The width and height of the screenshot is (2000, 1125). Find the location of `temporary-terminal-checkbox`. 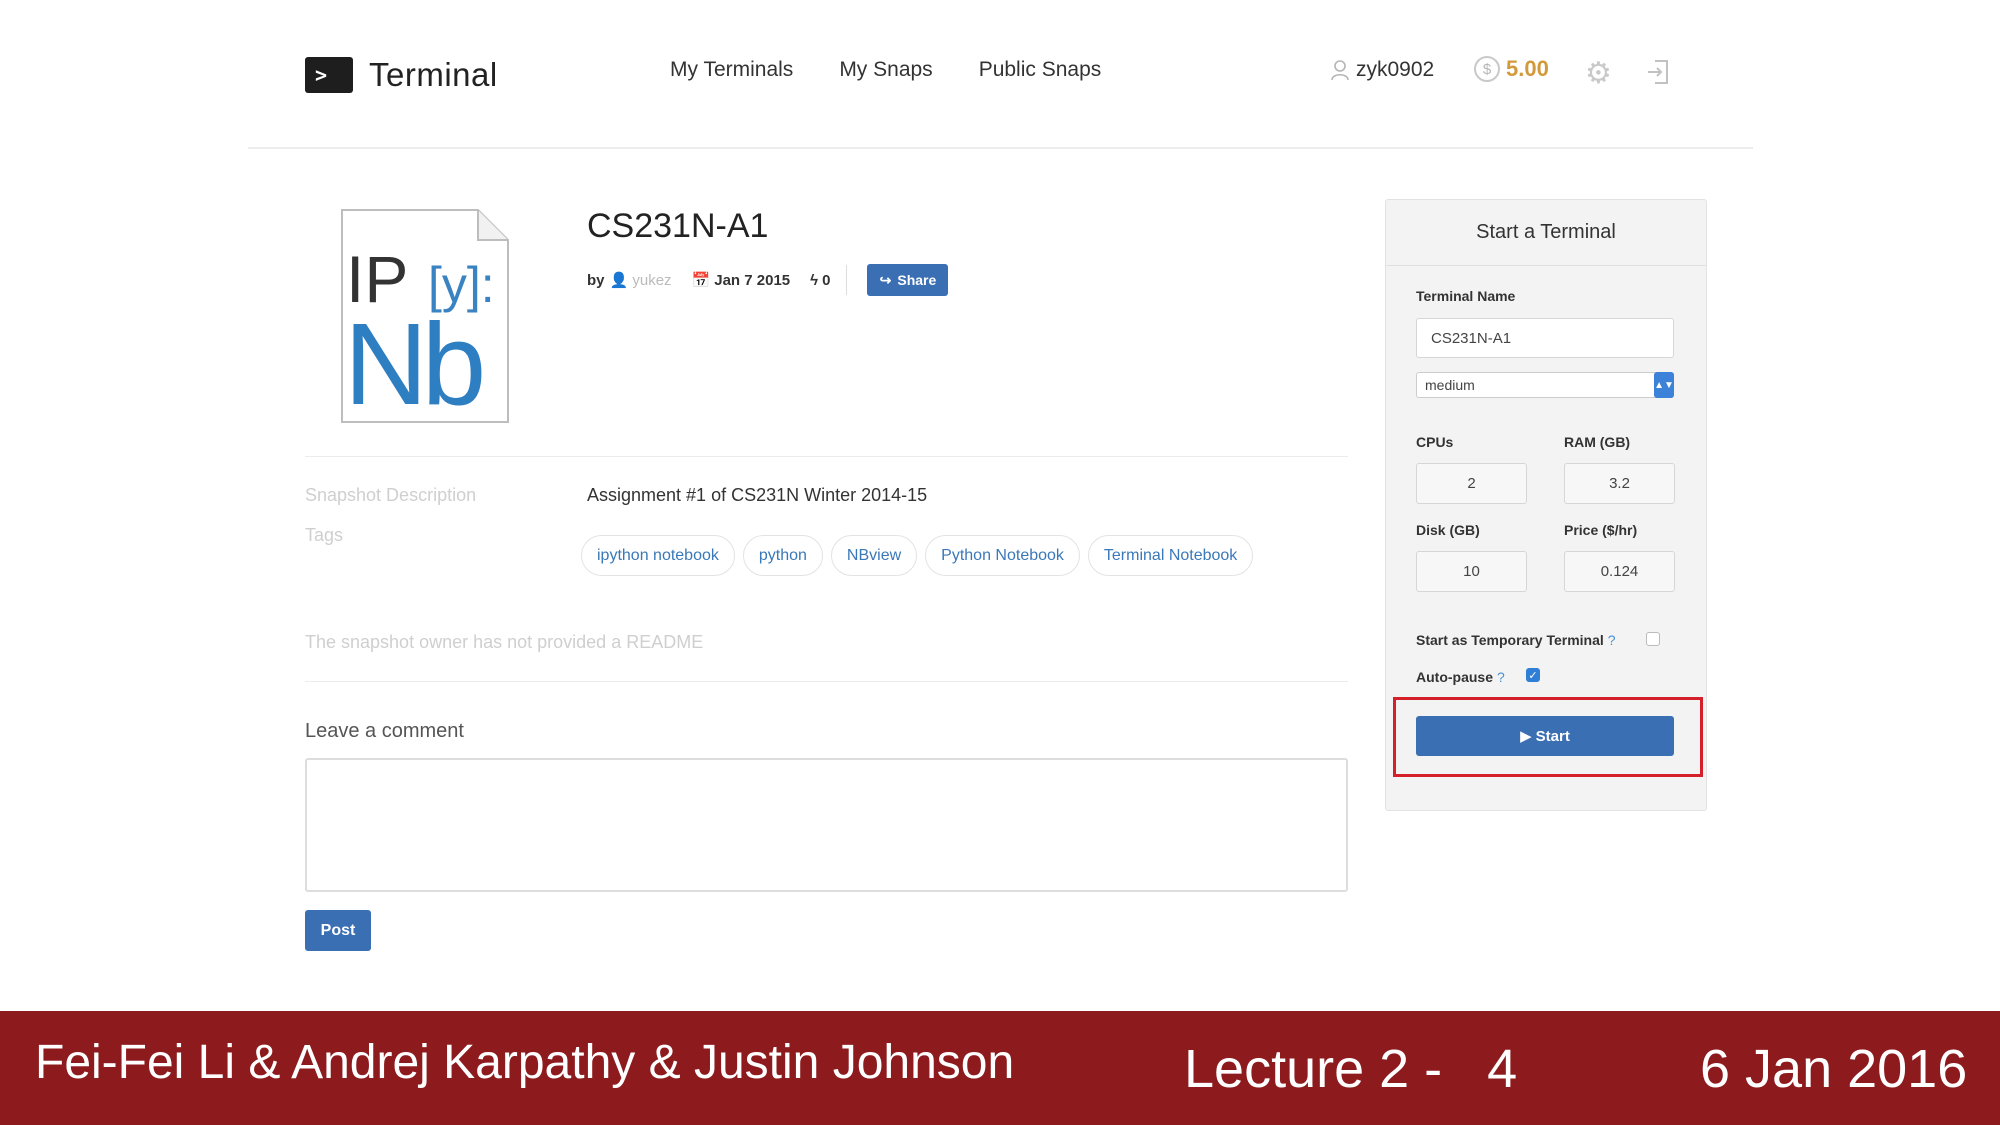

temporary-terminal-checkbox is located at coordinates (1653, 639).